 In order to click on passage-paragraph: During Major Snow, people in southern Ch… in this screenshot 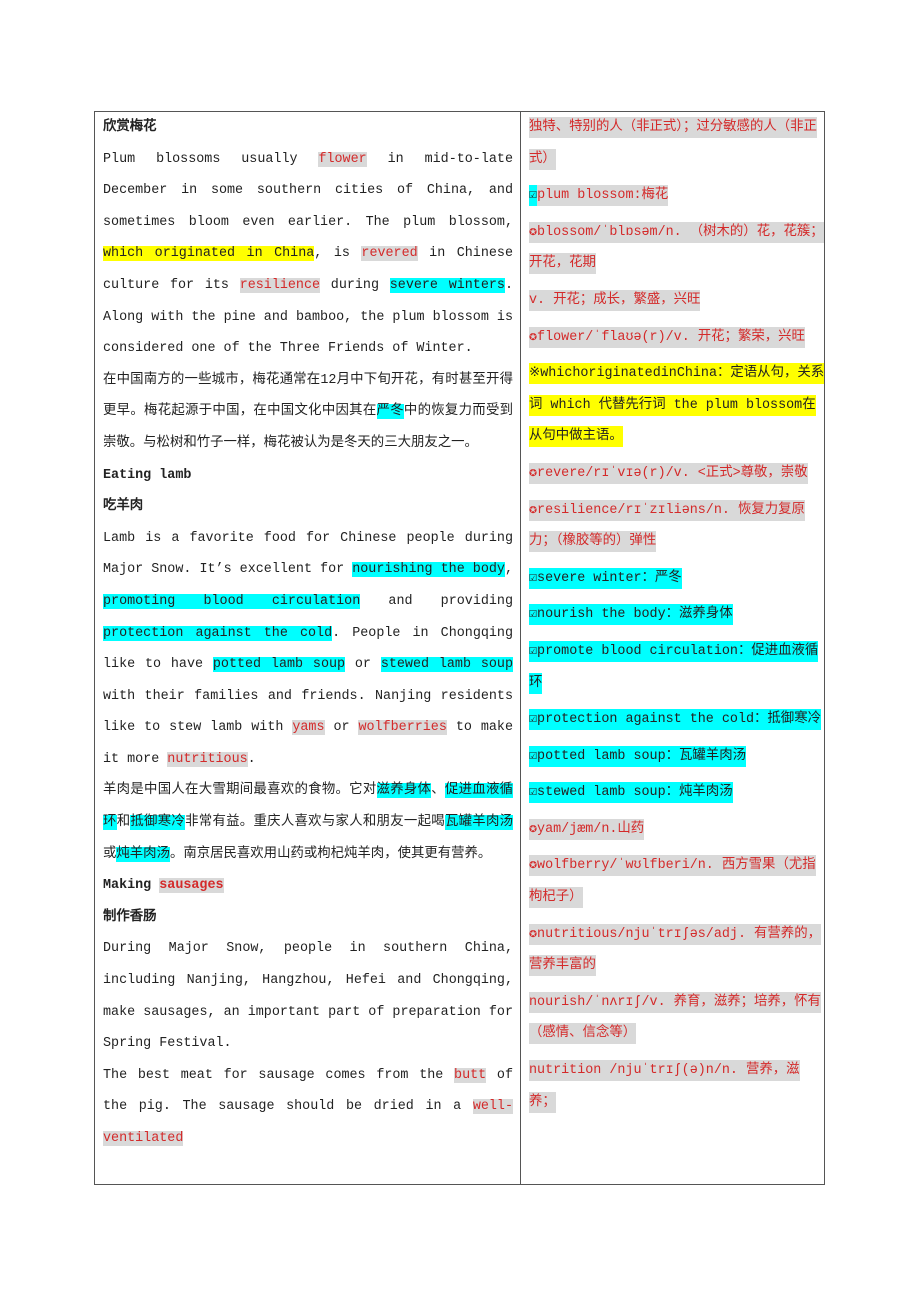, I will do `click(308, 996)`.